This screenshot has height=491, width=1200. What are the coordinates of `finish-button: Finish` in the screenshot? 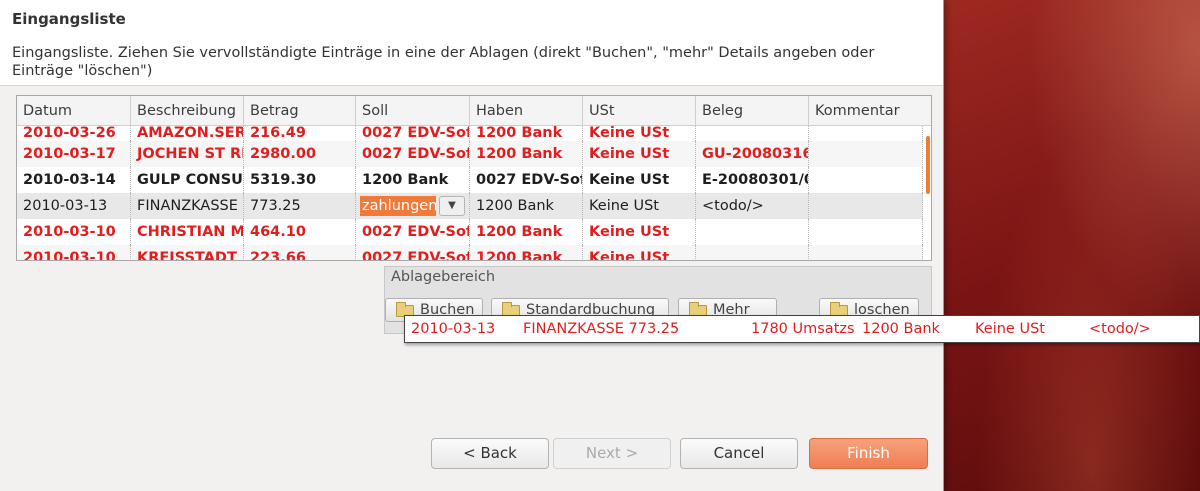 It's located at (868, 453).